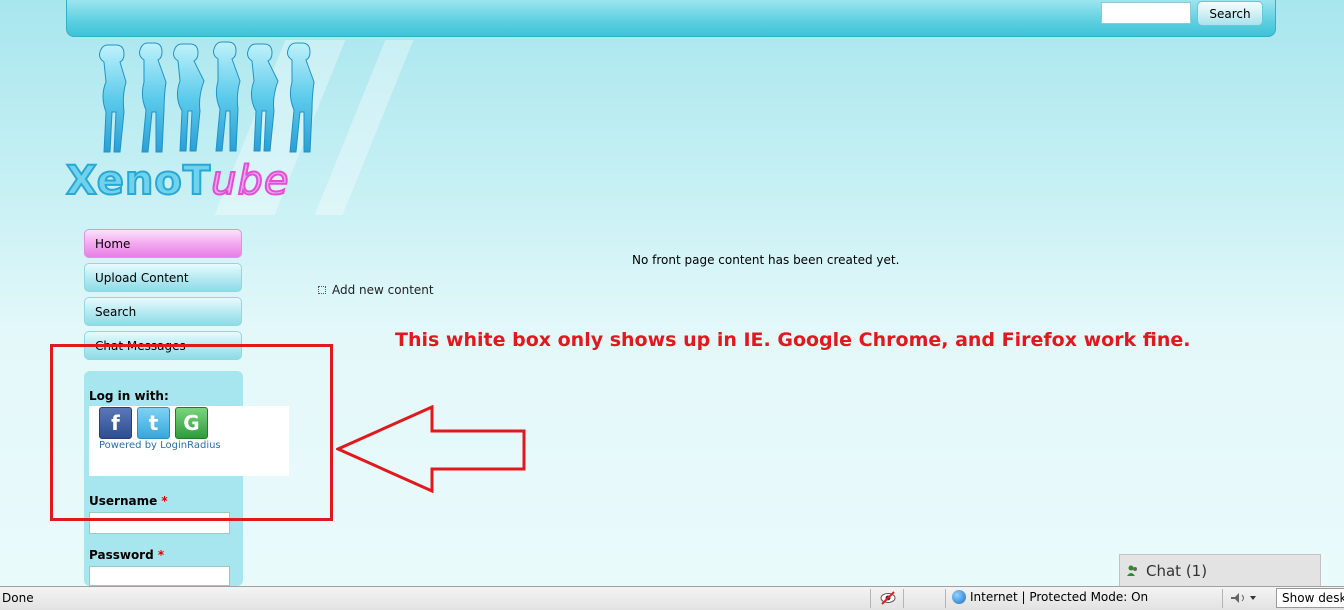 This screenshot has width=1344, height=610. What do you see at coordinates (1132, 570) in the screenshot?
I see `chat-users-icon` at bounding box center [1132, 570].